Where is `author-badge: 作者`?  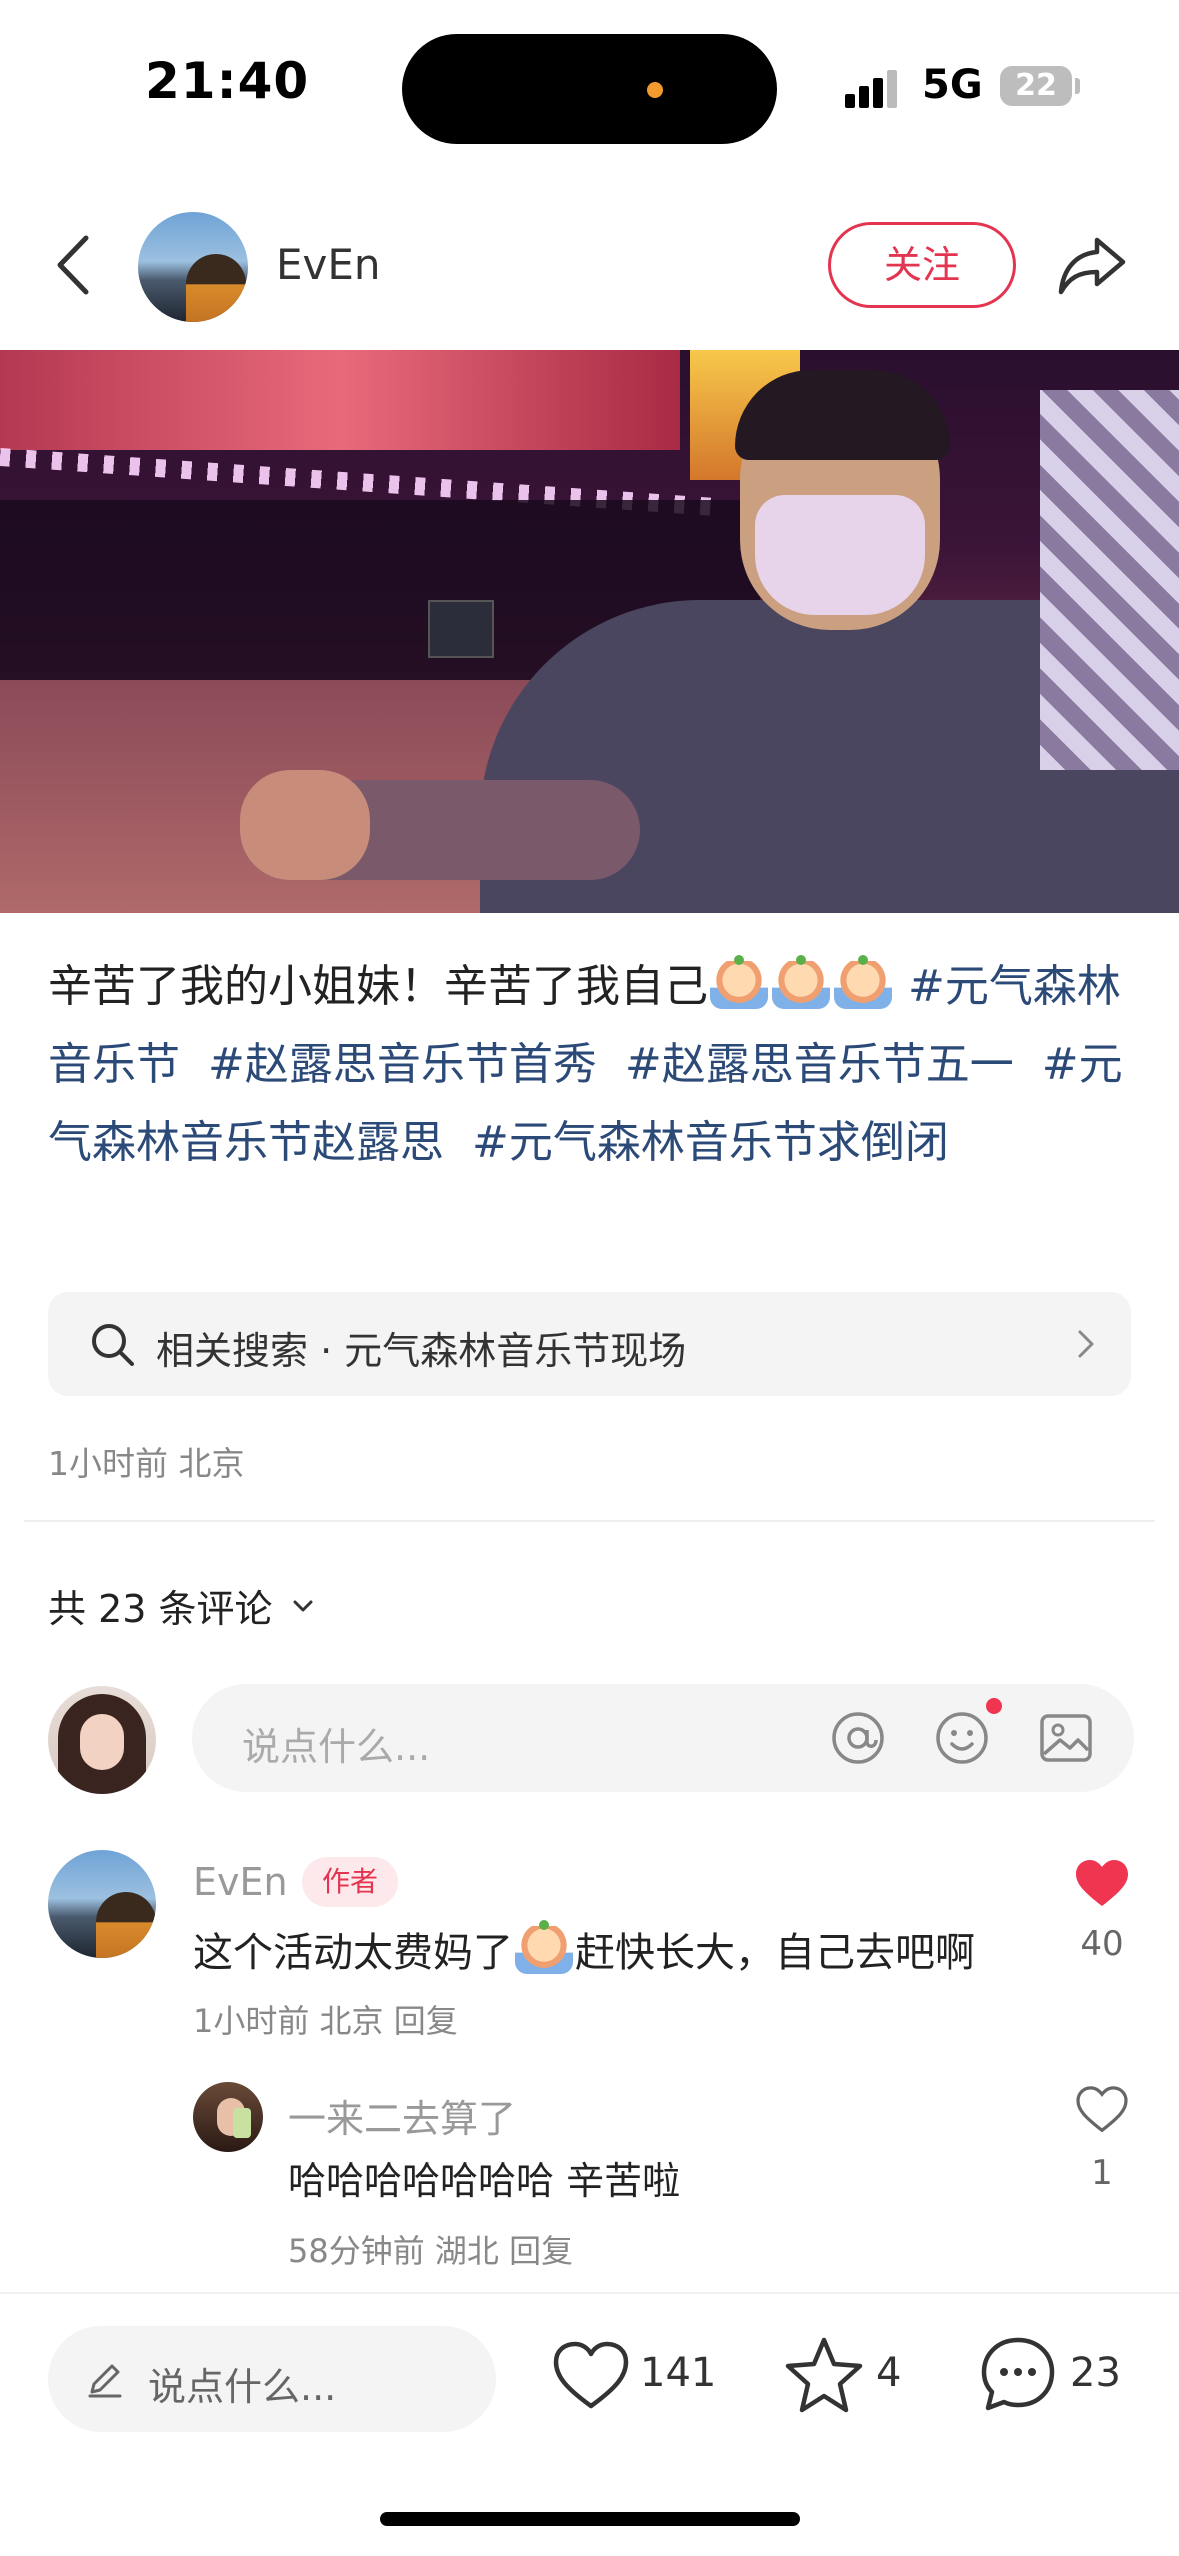 author-badge: 作者 is located at coordinates (350, 1882).